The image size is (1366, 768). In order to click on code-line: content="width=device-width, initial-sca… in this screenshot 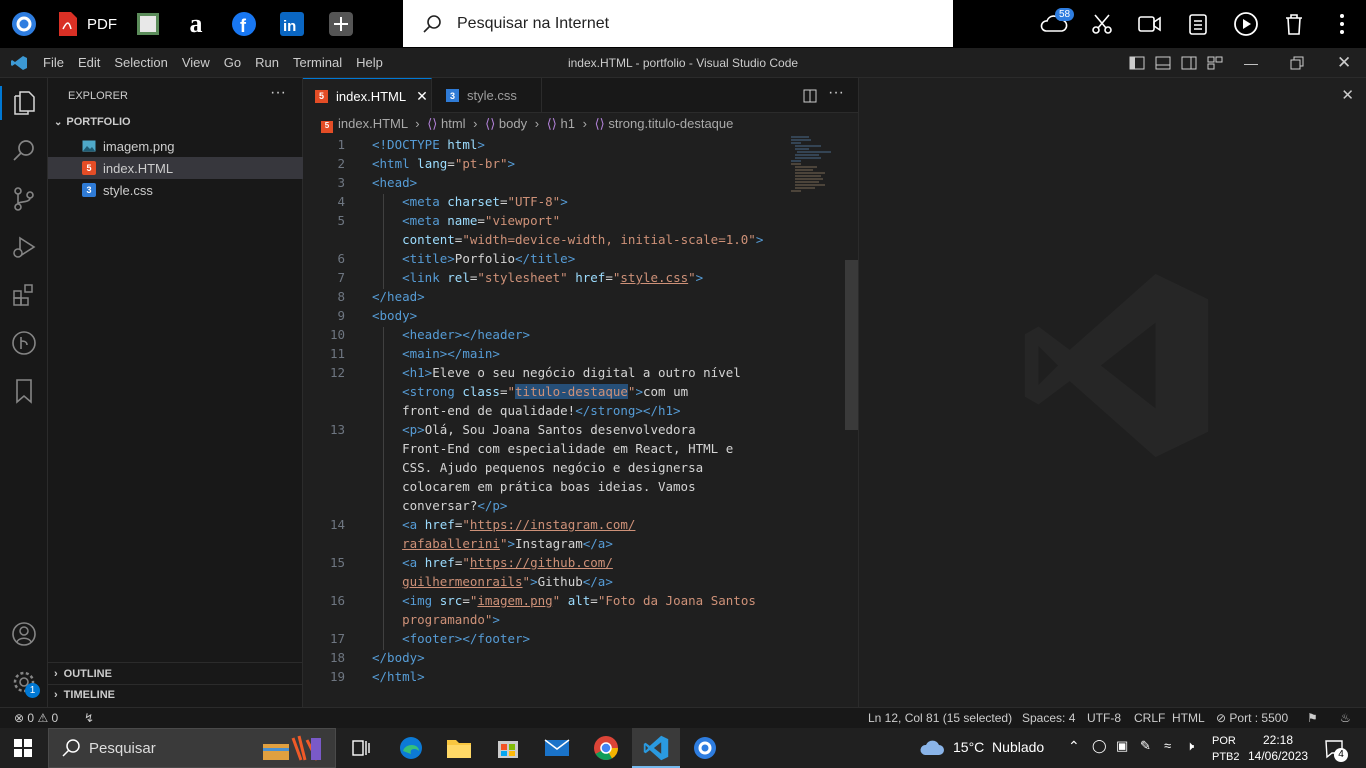, I will do `click(567, 241)`.